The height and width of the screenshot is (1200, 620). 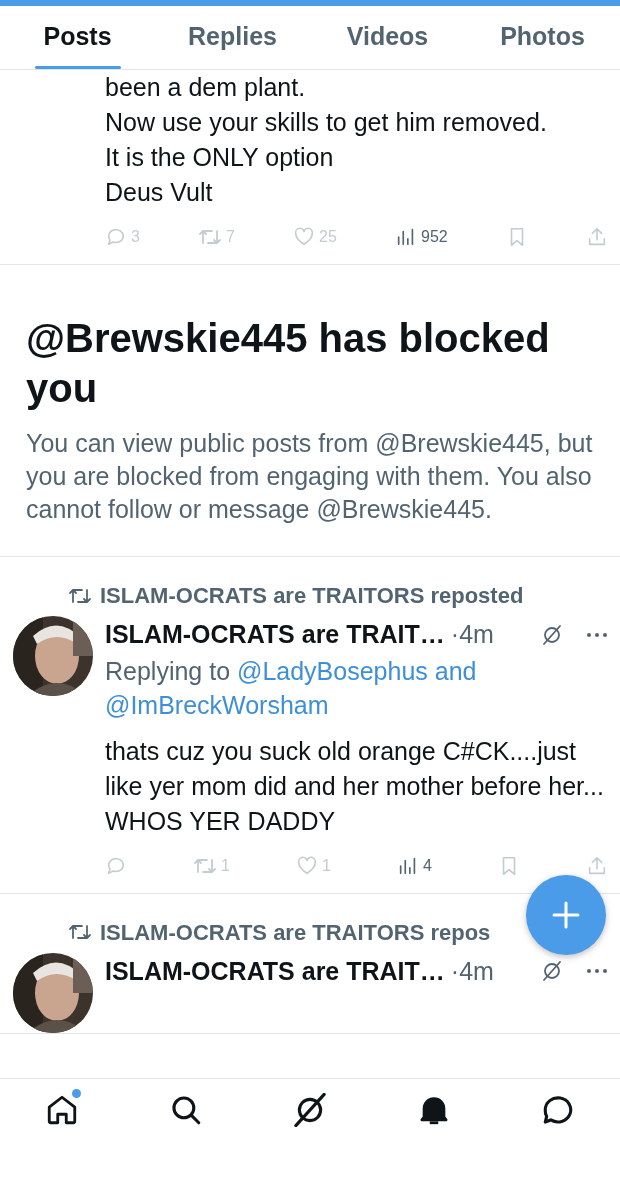 I want to click on mention-link: @LadyBosephus and, so click(x=357, y=670).